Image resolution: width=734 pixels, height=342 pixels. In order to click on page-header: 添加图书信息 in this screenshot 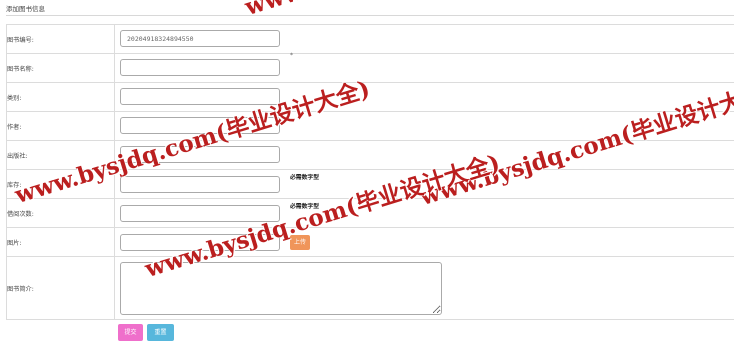, I will do `click(367, 8)`.